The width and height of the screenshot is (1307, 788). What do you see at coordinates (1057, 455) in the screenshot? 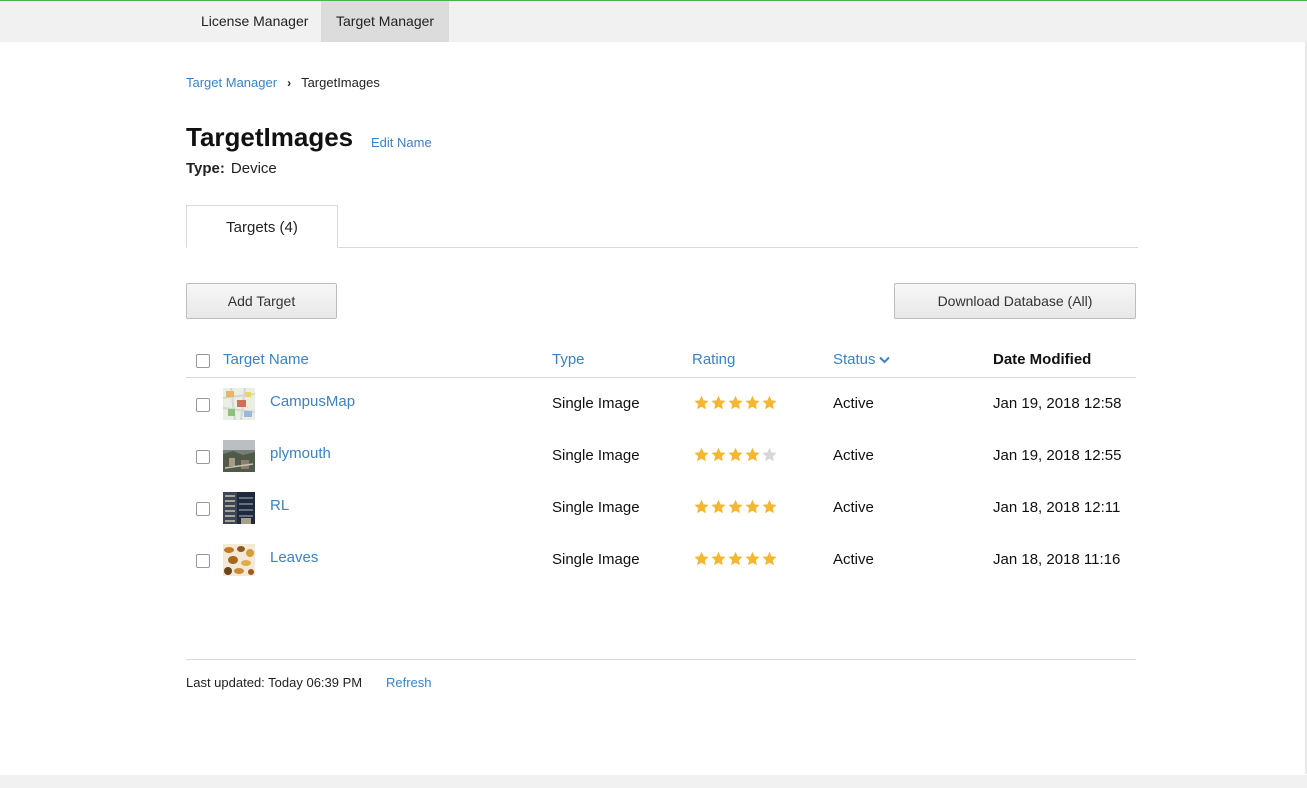
I see `target-date-modified: Jan 19, 2018 12:55` at bounding box center [1057, 455].